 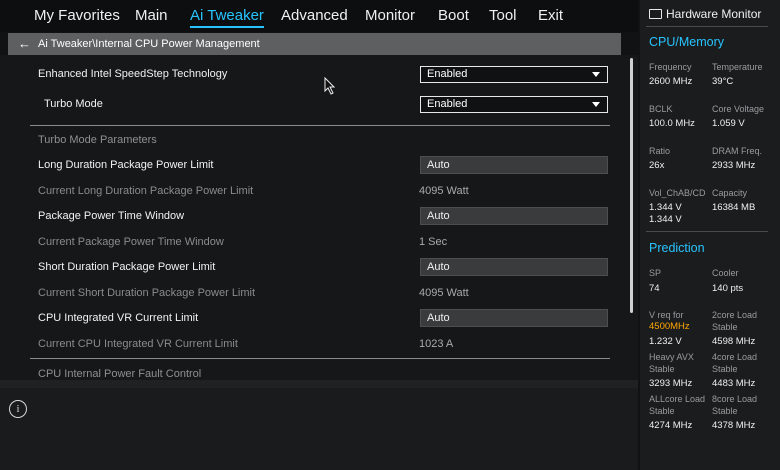 What do you see at coordinates (319, 429) in the screenshot?
I see `help-description-box` at bounding box center [319, 429].